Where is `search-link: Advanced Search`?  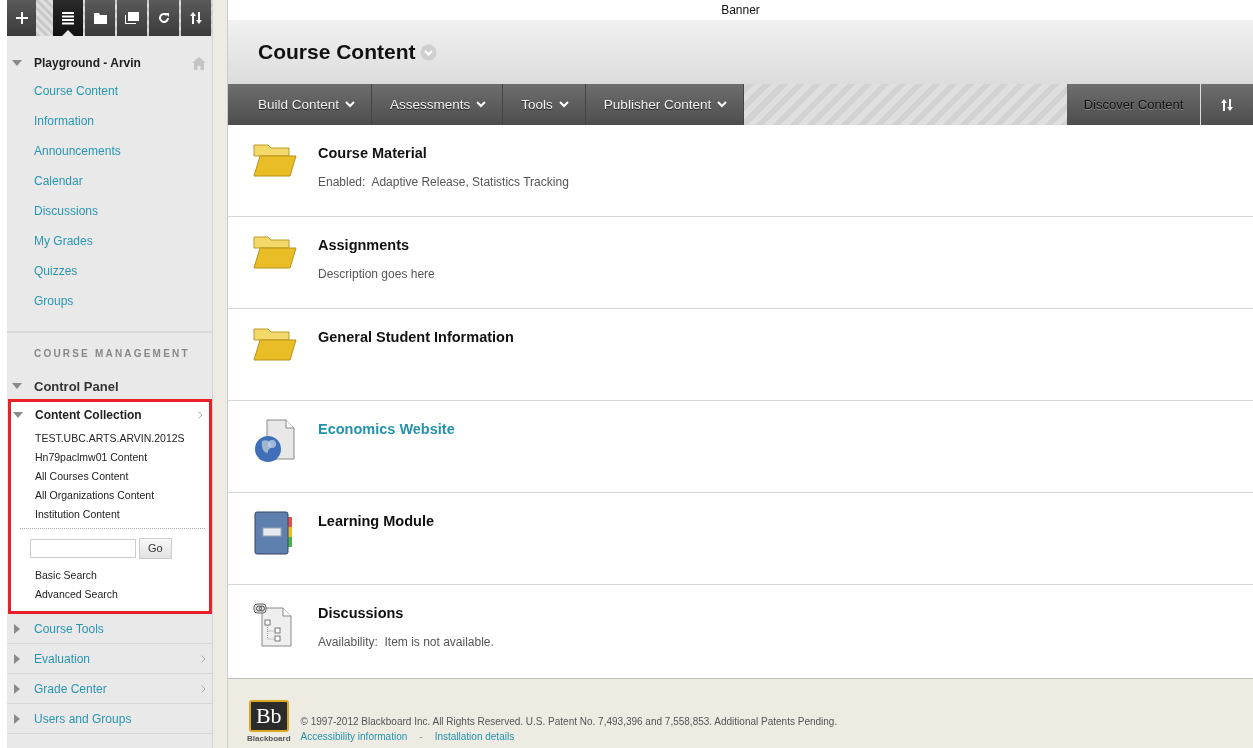 search-link: Advanced Search is located at coordinates (110, 593).